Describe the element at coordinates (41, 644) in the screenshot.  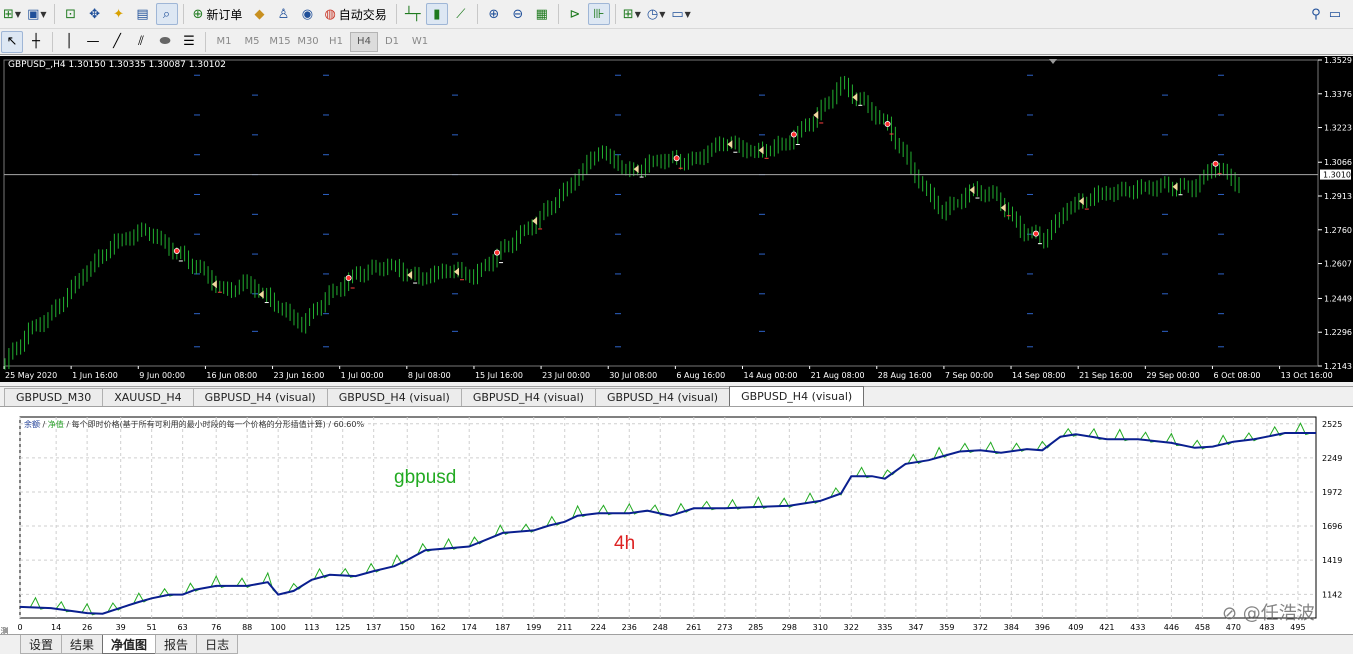
I see `tester-tab: 设置` at that location.